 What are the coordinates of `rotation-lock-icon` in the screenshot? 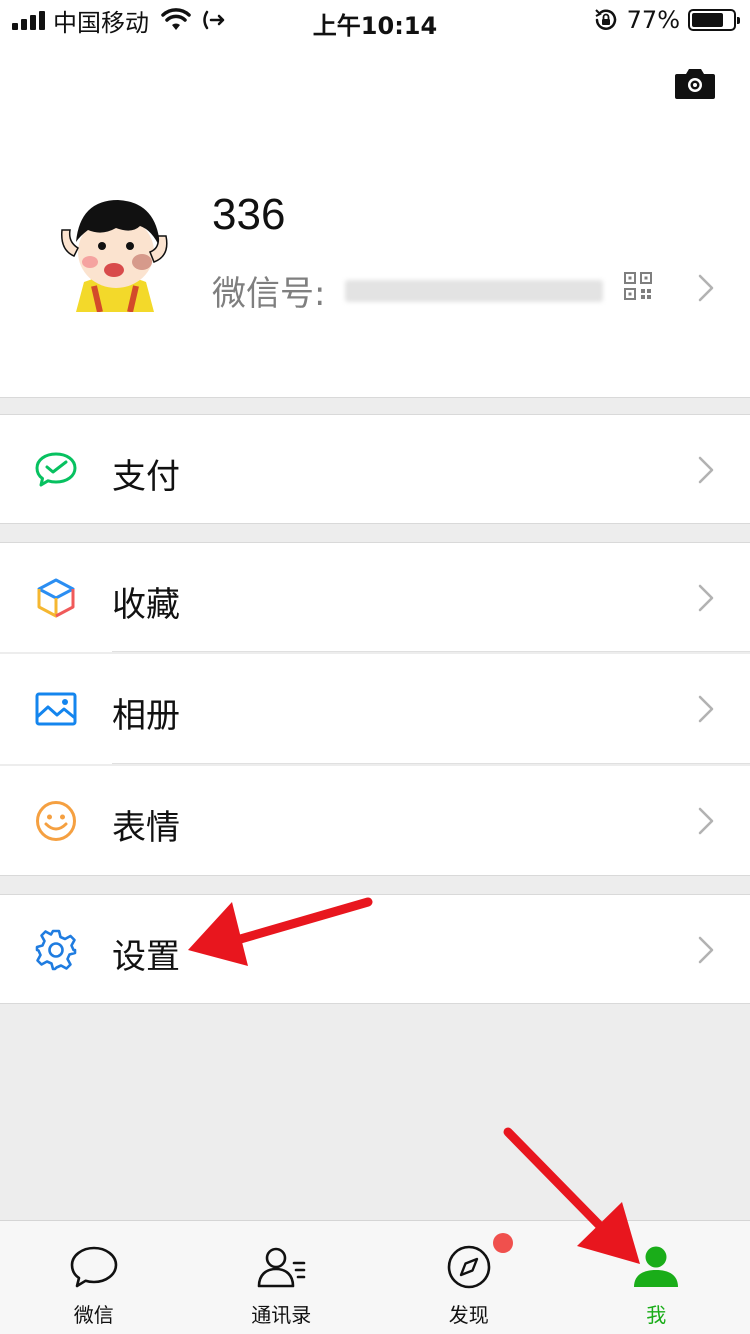 It's located at (605, 19).